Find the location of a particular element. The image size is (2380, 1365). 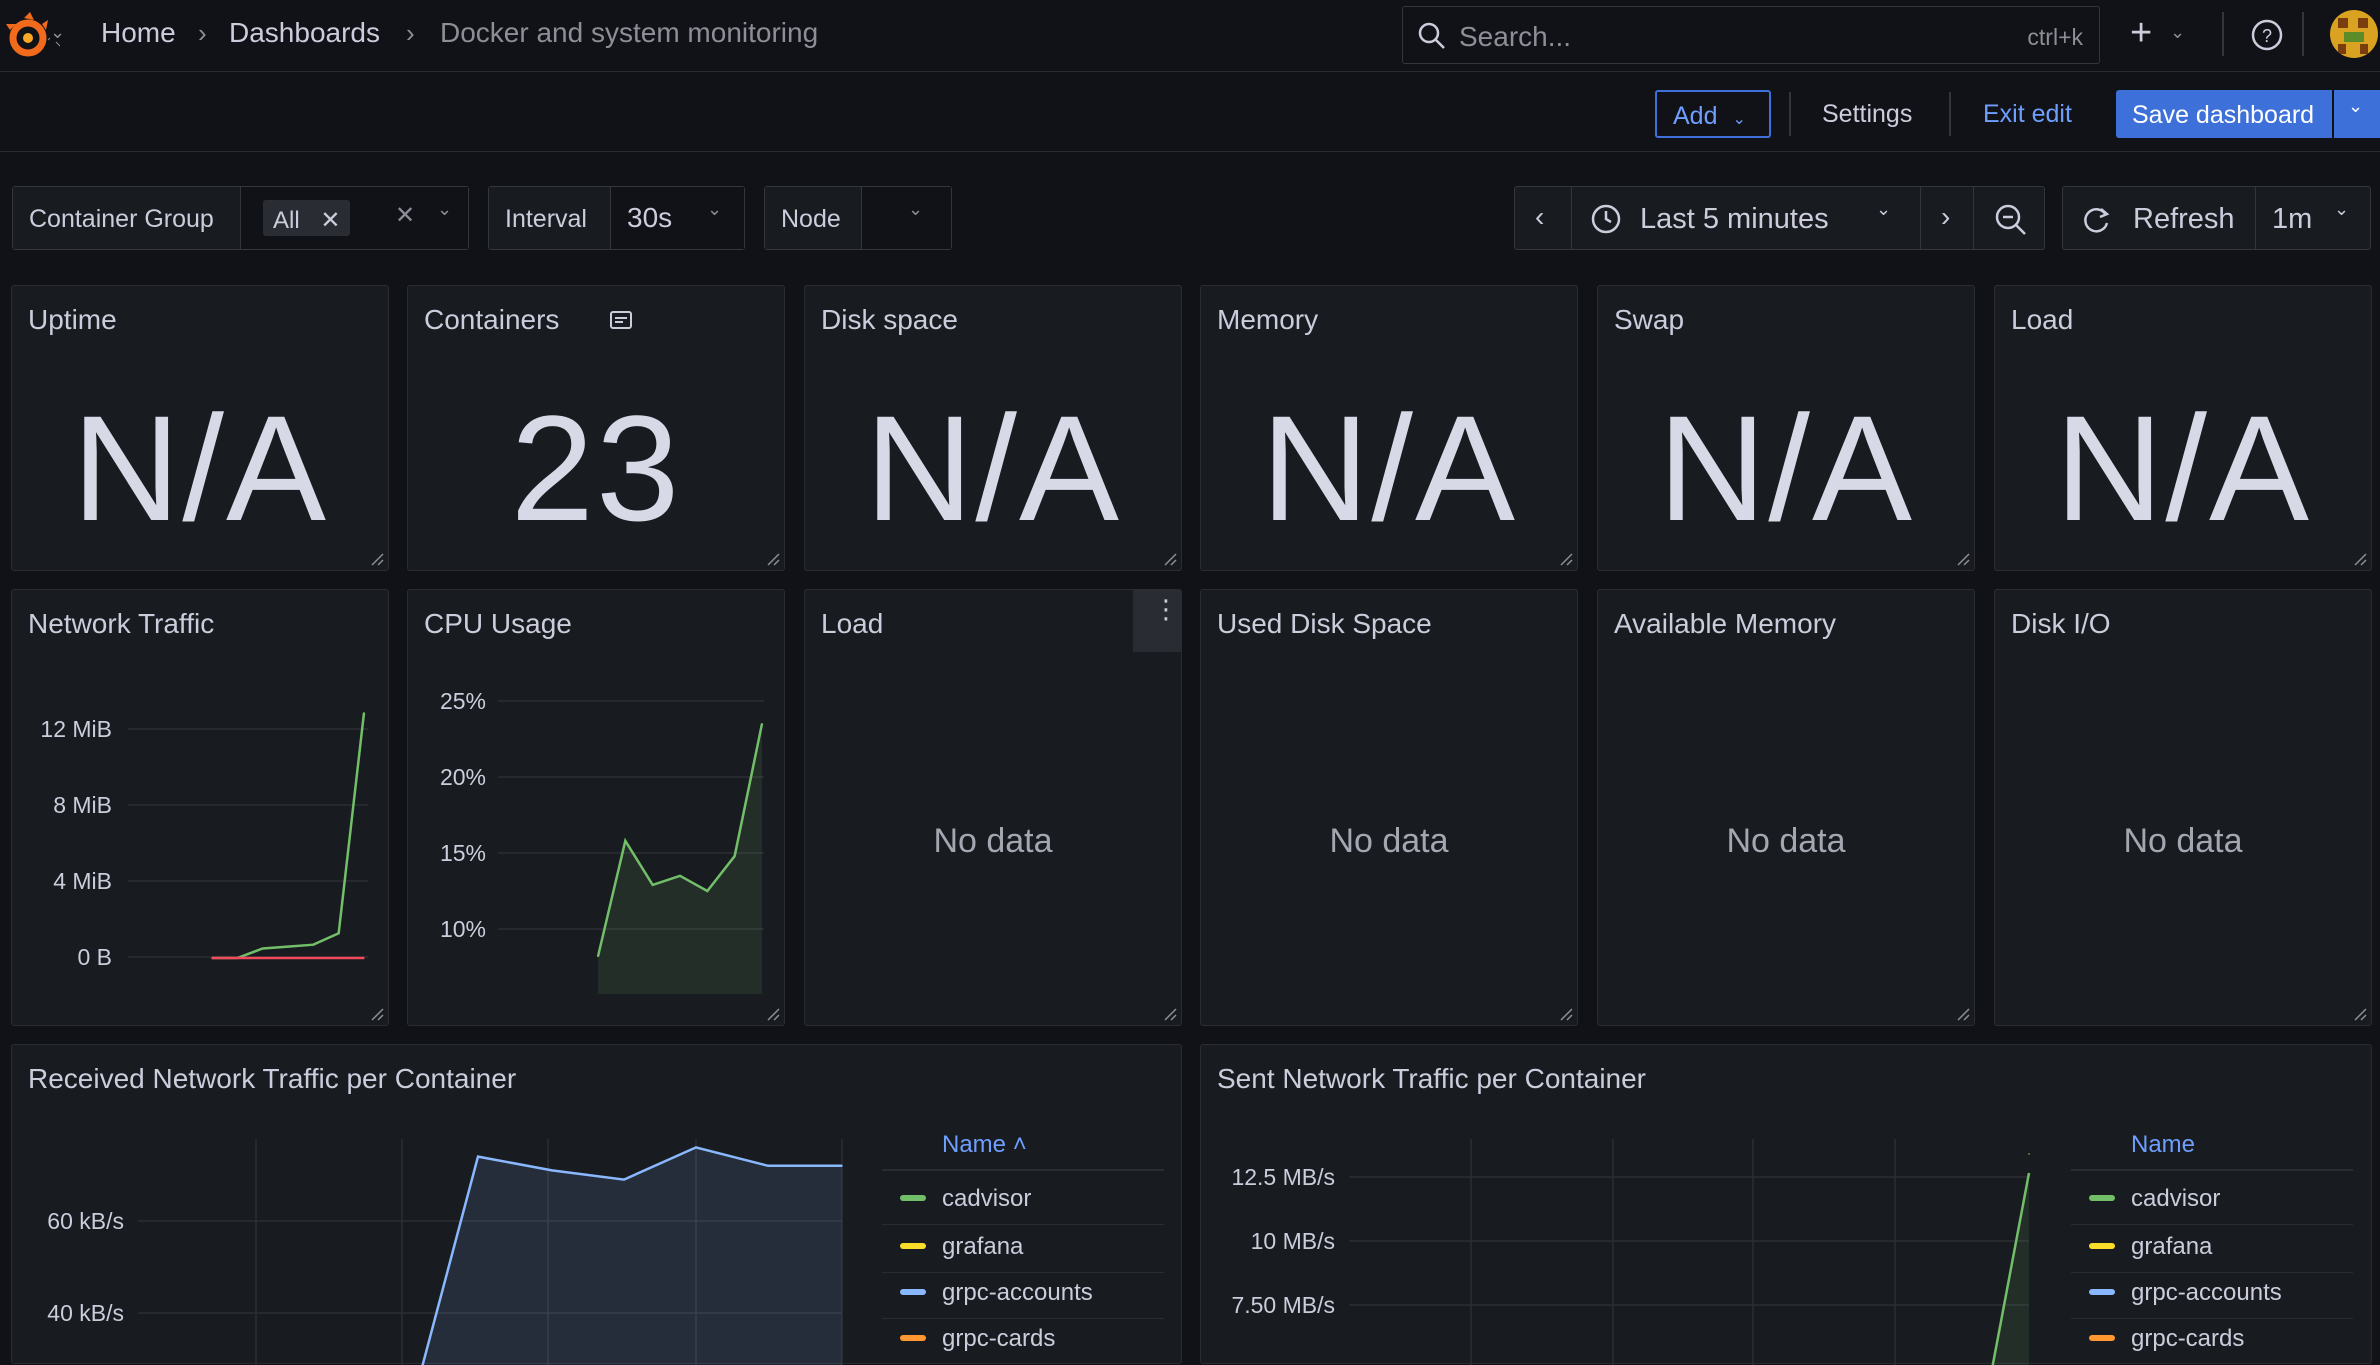

time-range-picker: Last 5 minutes ⌄ is located at coordinates (1746, 218).